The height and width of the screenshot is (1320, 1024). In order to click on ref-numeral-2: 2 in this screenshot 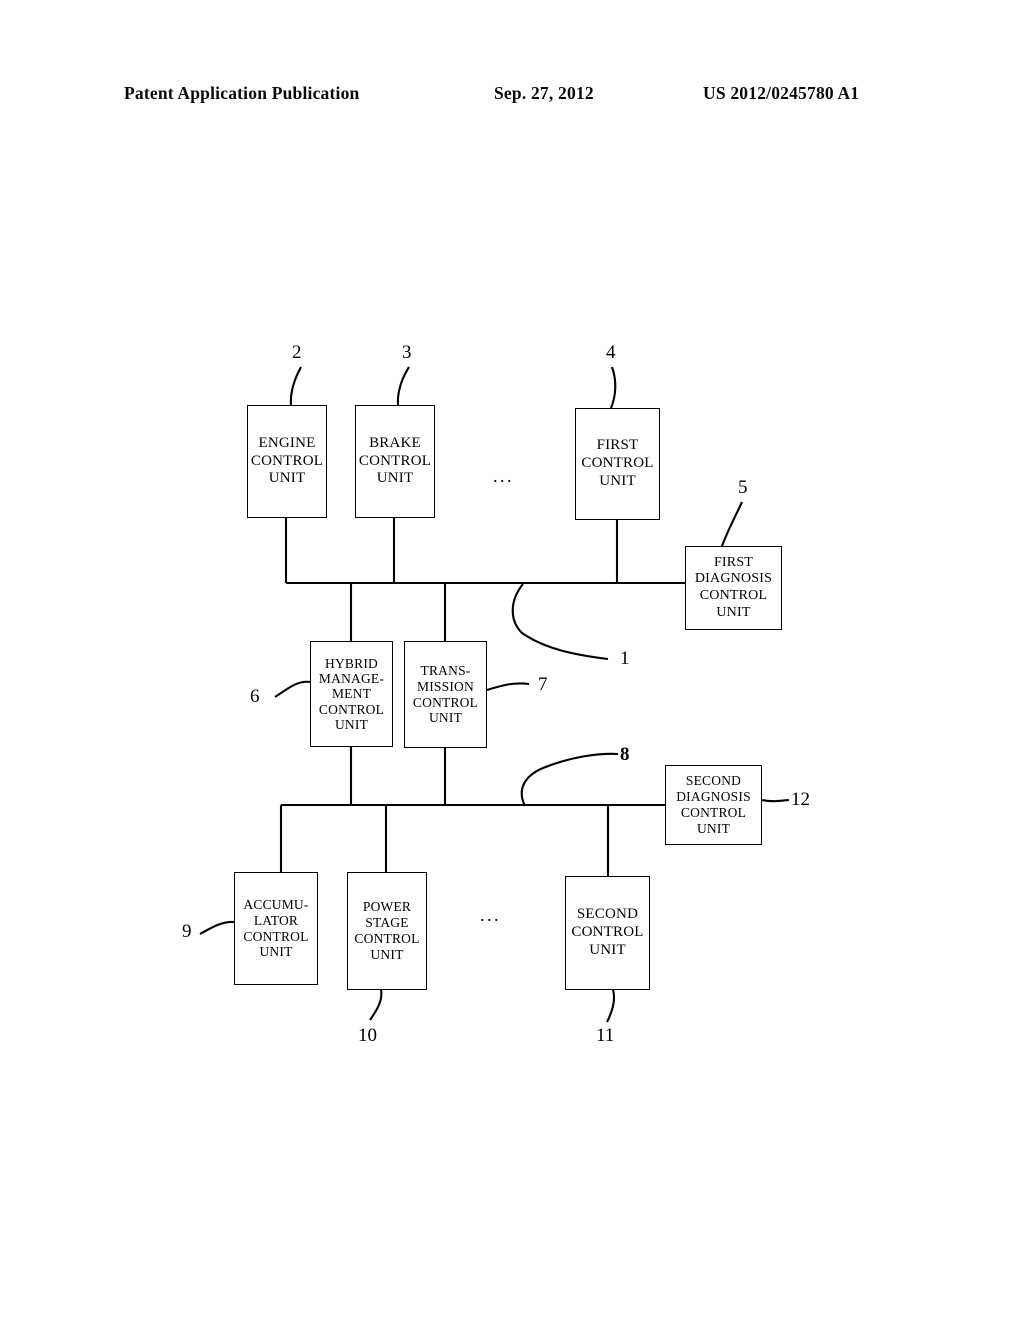, I will do `click(297, 352)`.